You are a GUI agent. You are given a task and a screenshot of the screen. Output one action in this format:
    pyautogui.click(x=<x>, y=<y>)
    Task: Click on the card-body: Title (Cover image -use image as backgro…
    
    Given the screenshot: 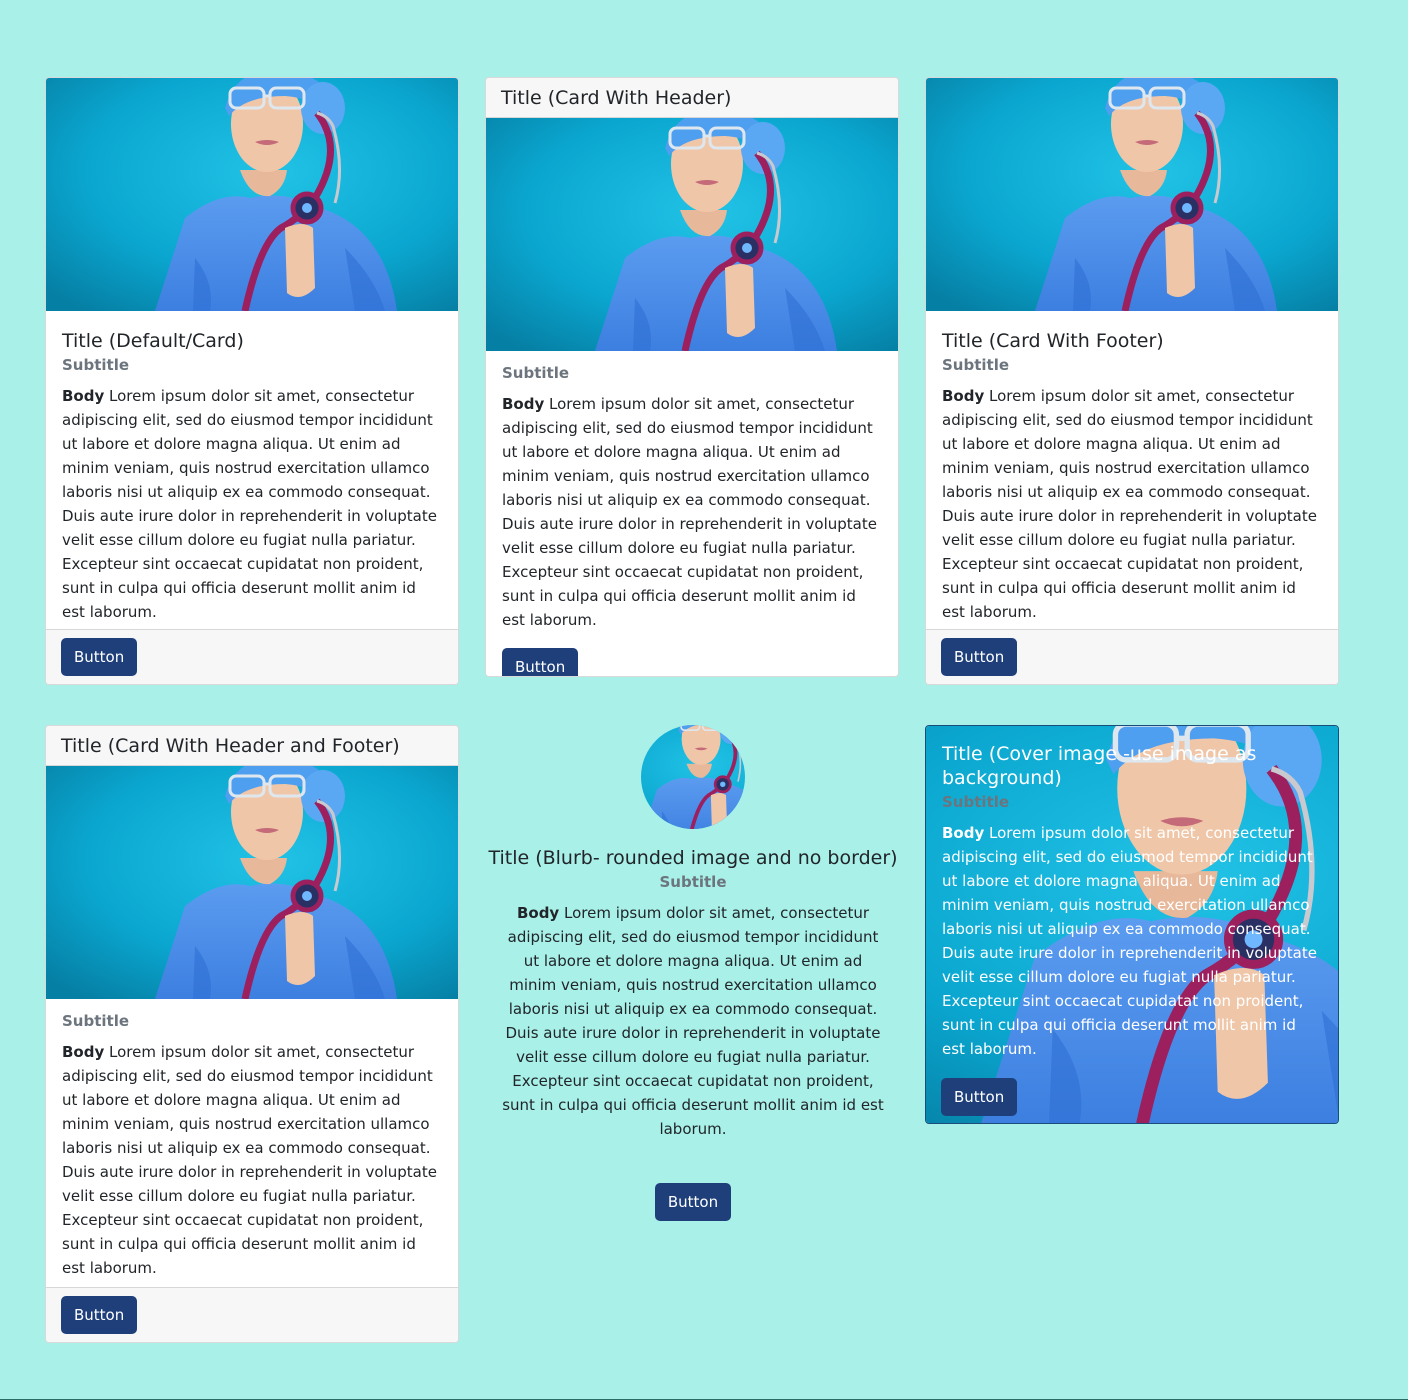 What is the action you would take?
    pyautogui.click(x=1132, y=893)
    